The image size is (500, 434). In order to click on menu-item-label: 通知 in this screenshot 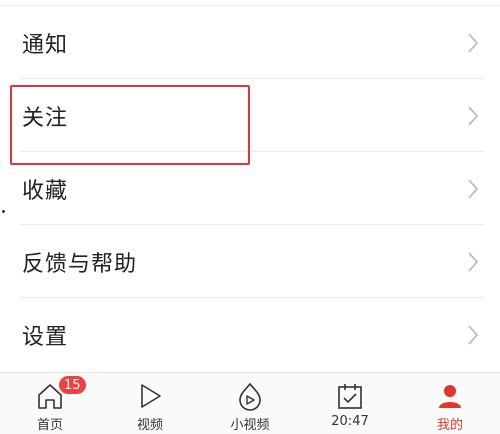, I will do `click(45, 45)`.